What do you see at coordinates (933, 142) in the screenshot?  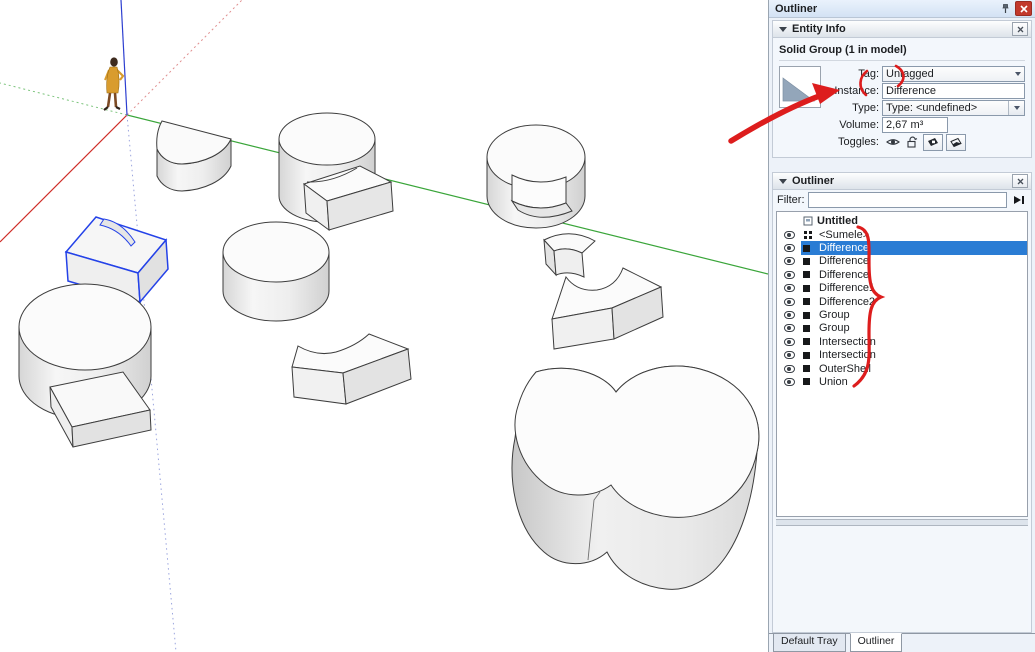 I see `receive-shadows-icon` at bounding box center [933, 142].